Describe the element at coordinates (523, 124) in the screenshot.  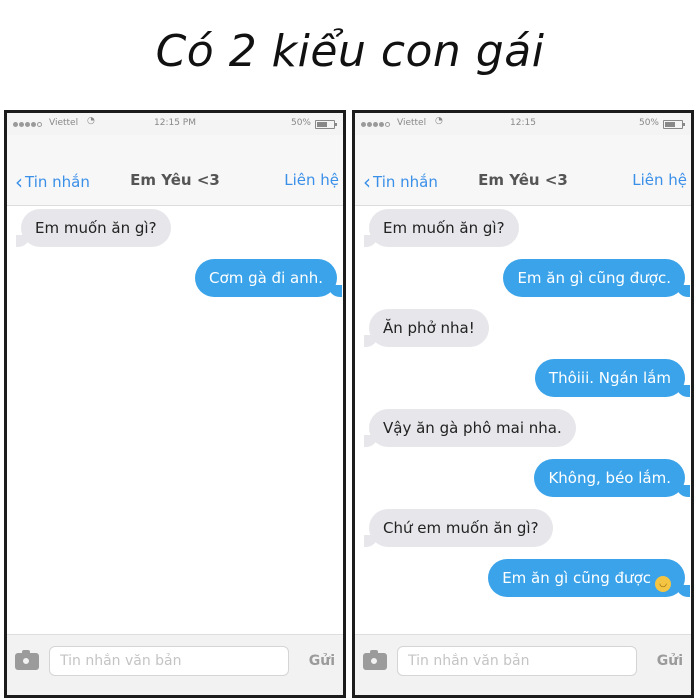
I see `status-bar: Viettel ◔ 12:15 50%` at that location.